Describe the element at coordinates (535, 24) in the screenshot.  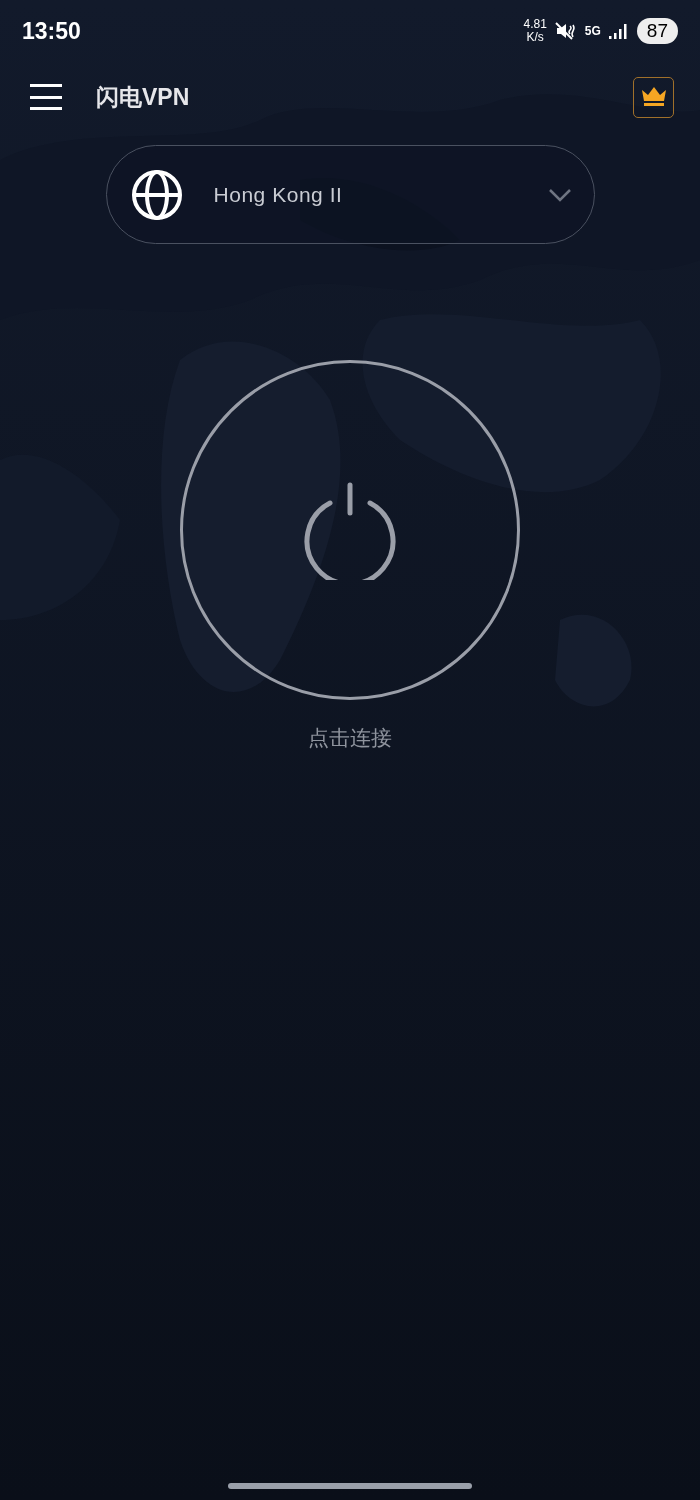
I see `network-speed: 4.81` at that location.